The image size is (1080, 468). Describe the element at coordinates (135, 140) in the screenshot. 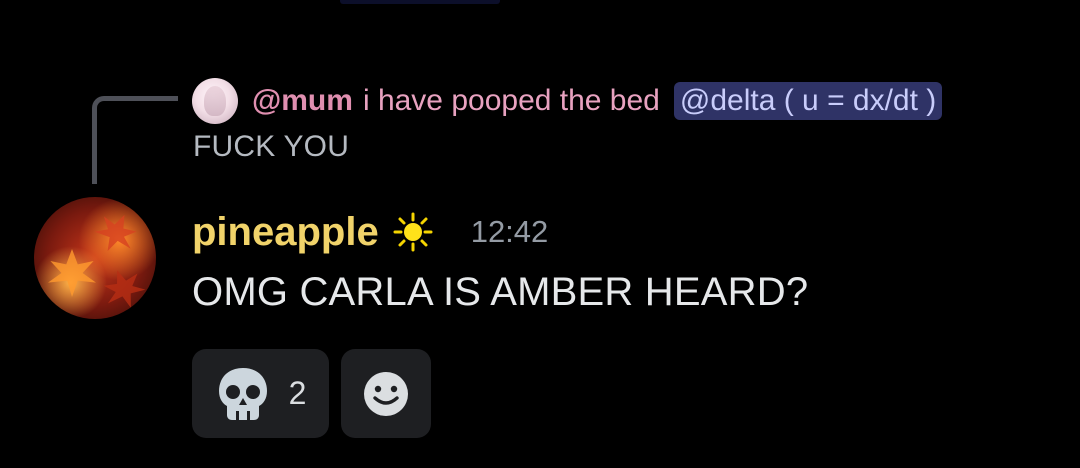

I see `reply-connector-line` at that location.